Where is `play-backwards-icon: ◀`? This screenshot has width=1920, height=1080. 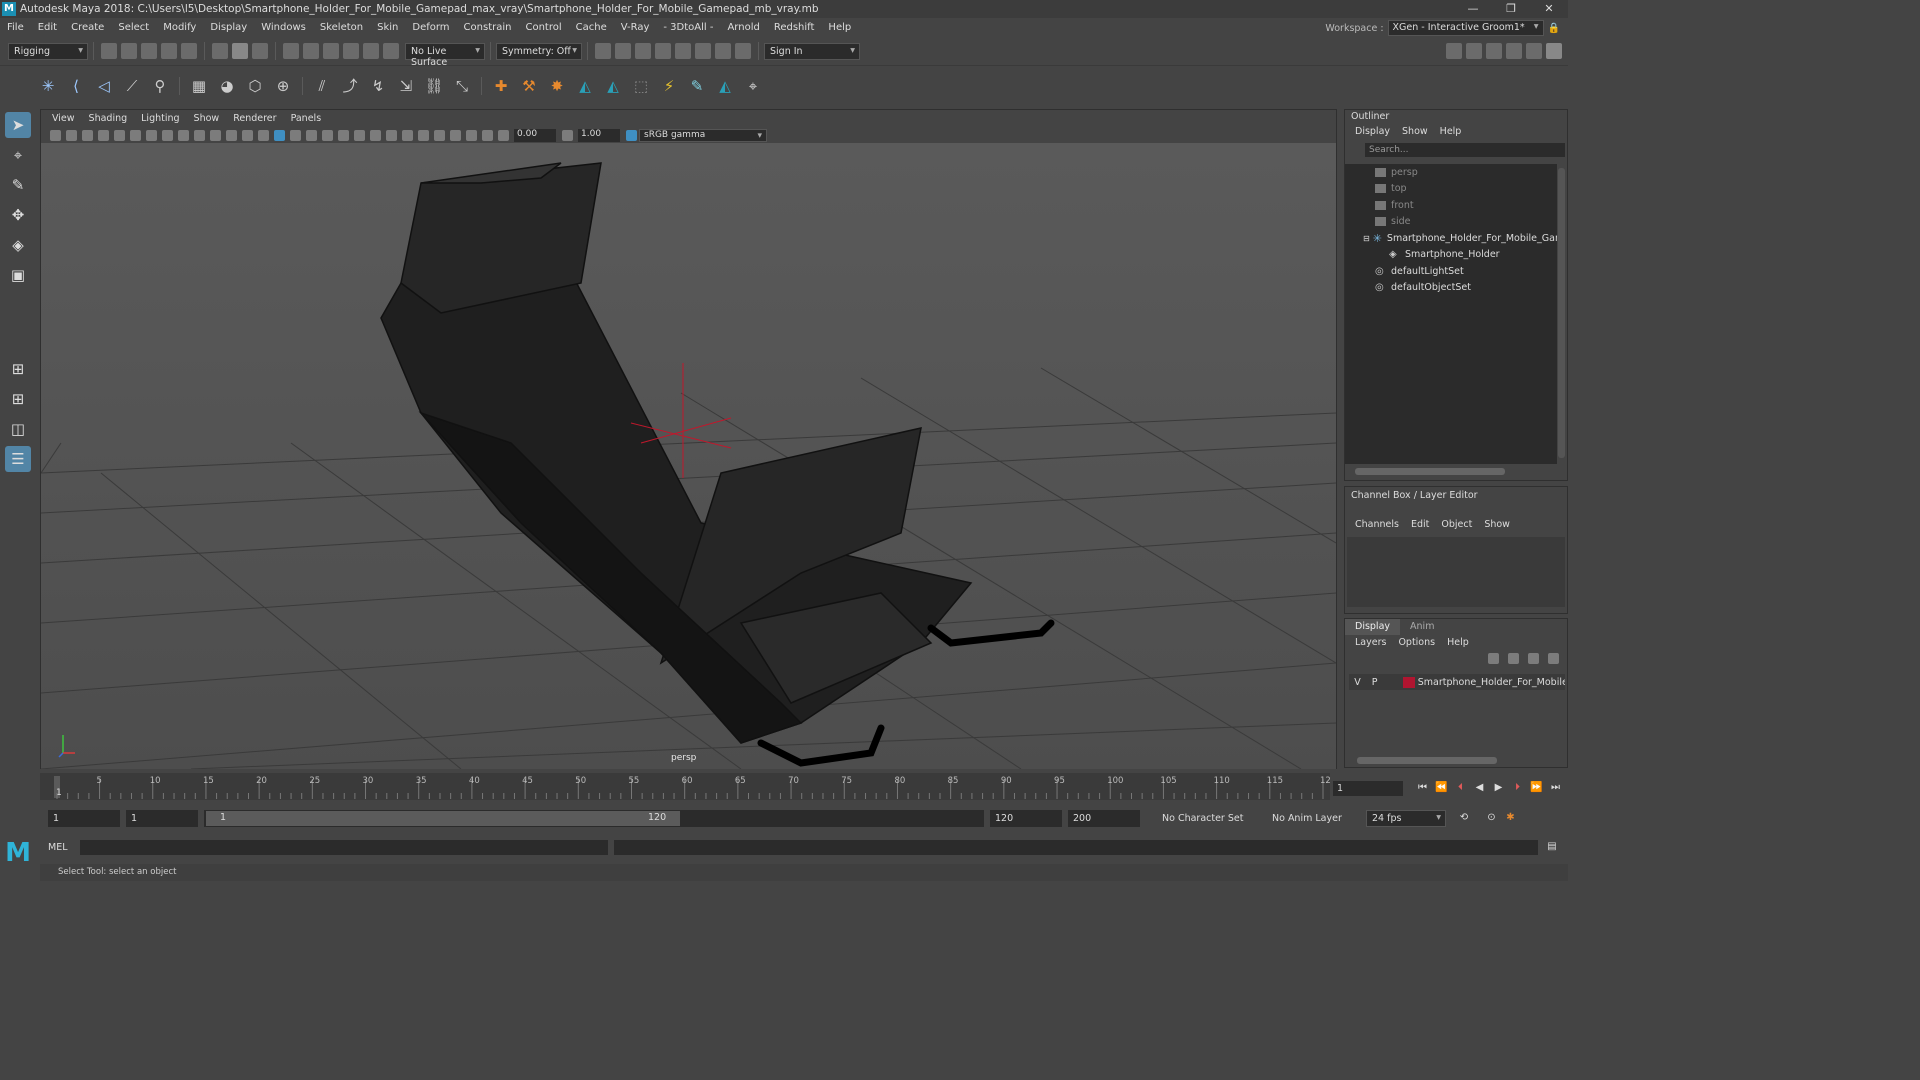
play-backwards-icon: ◀ is located at coordinates (1480, 788).